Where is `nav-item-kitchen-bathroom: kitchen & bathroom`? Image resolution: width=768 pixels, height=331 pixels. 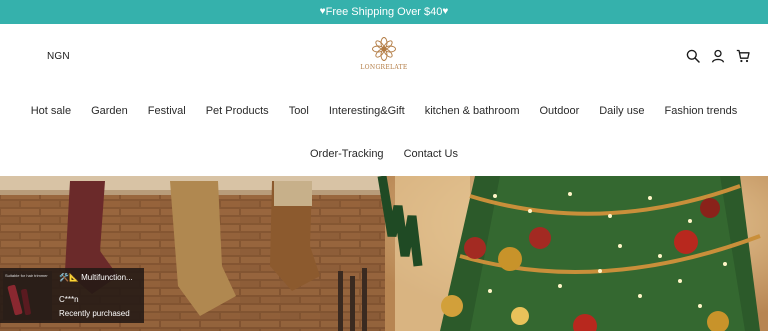
nav-item-kitchen-bathroom: kitchen & bathroom is located at coordinates (472, 111).